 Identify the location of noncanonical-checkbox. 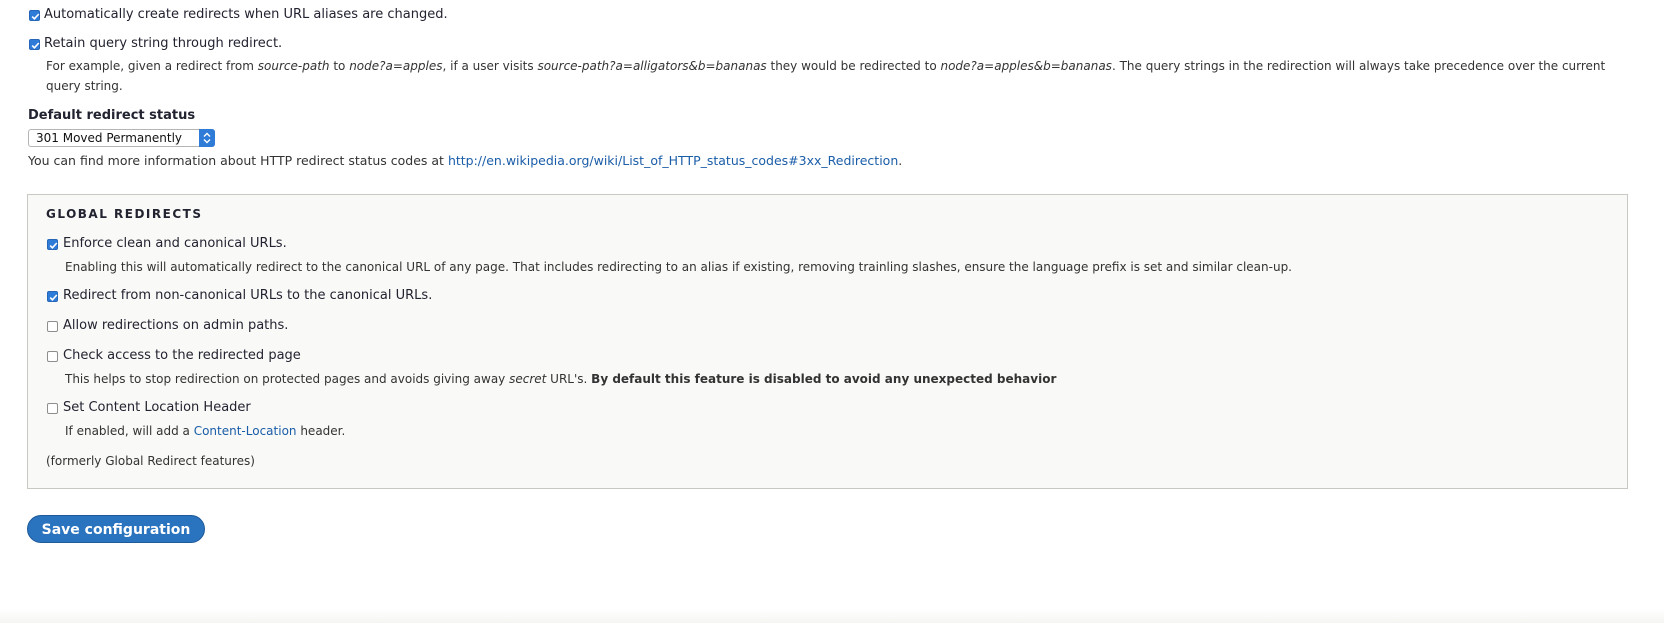
(52, 296).